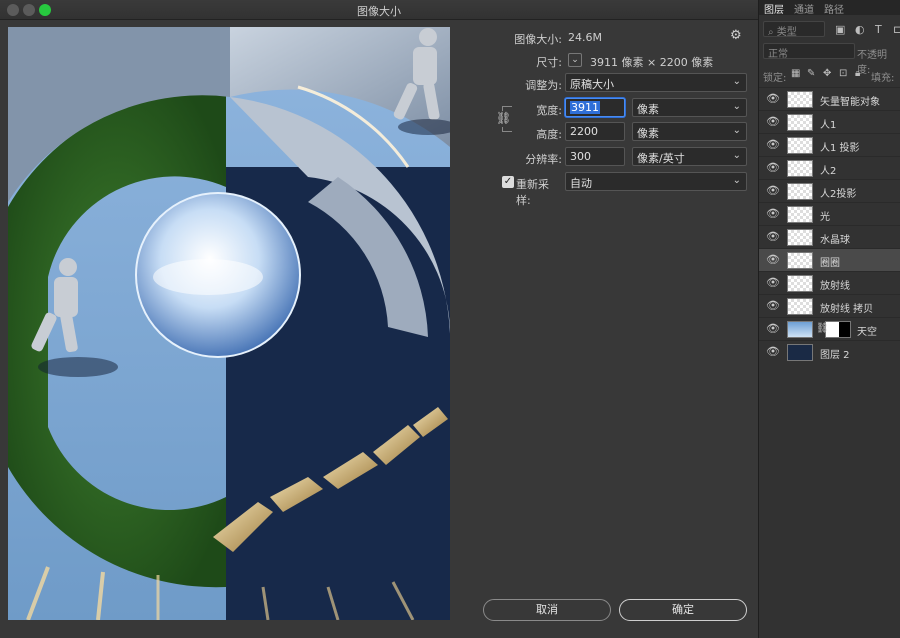  I want to click on tab-channels: 通道, so click(804, 8).